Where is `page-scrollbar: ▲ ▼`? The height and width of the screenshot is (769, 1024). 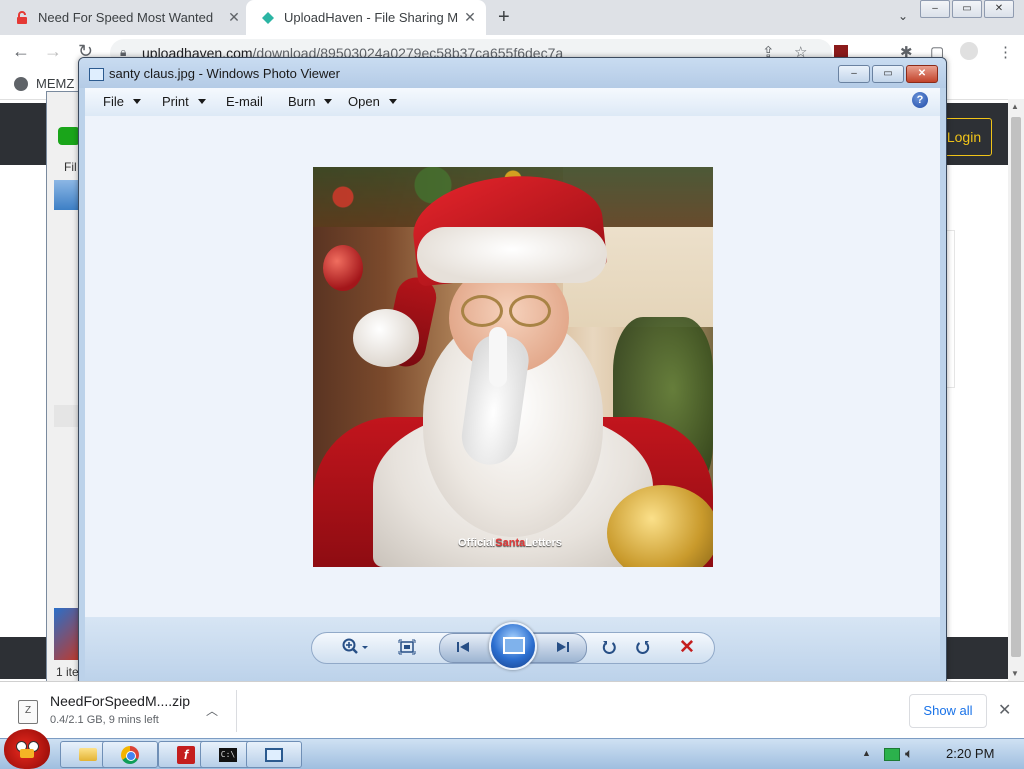 page-scrollbar: ▲ ▼ is located at coordinates (1016, 390).